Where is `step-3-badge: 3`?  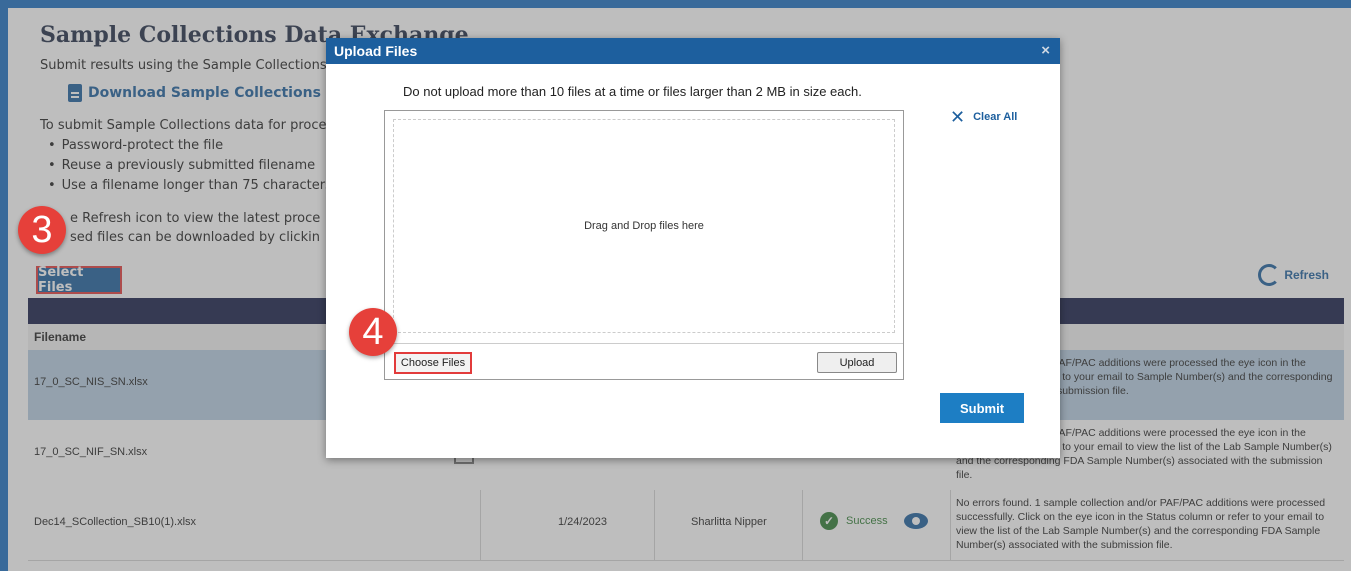
step-3-badge: 3 is located at coordinates (42, 230).